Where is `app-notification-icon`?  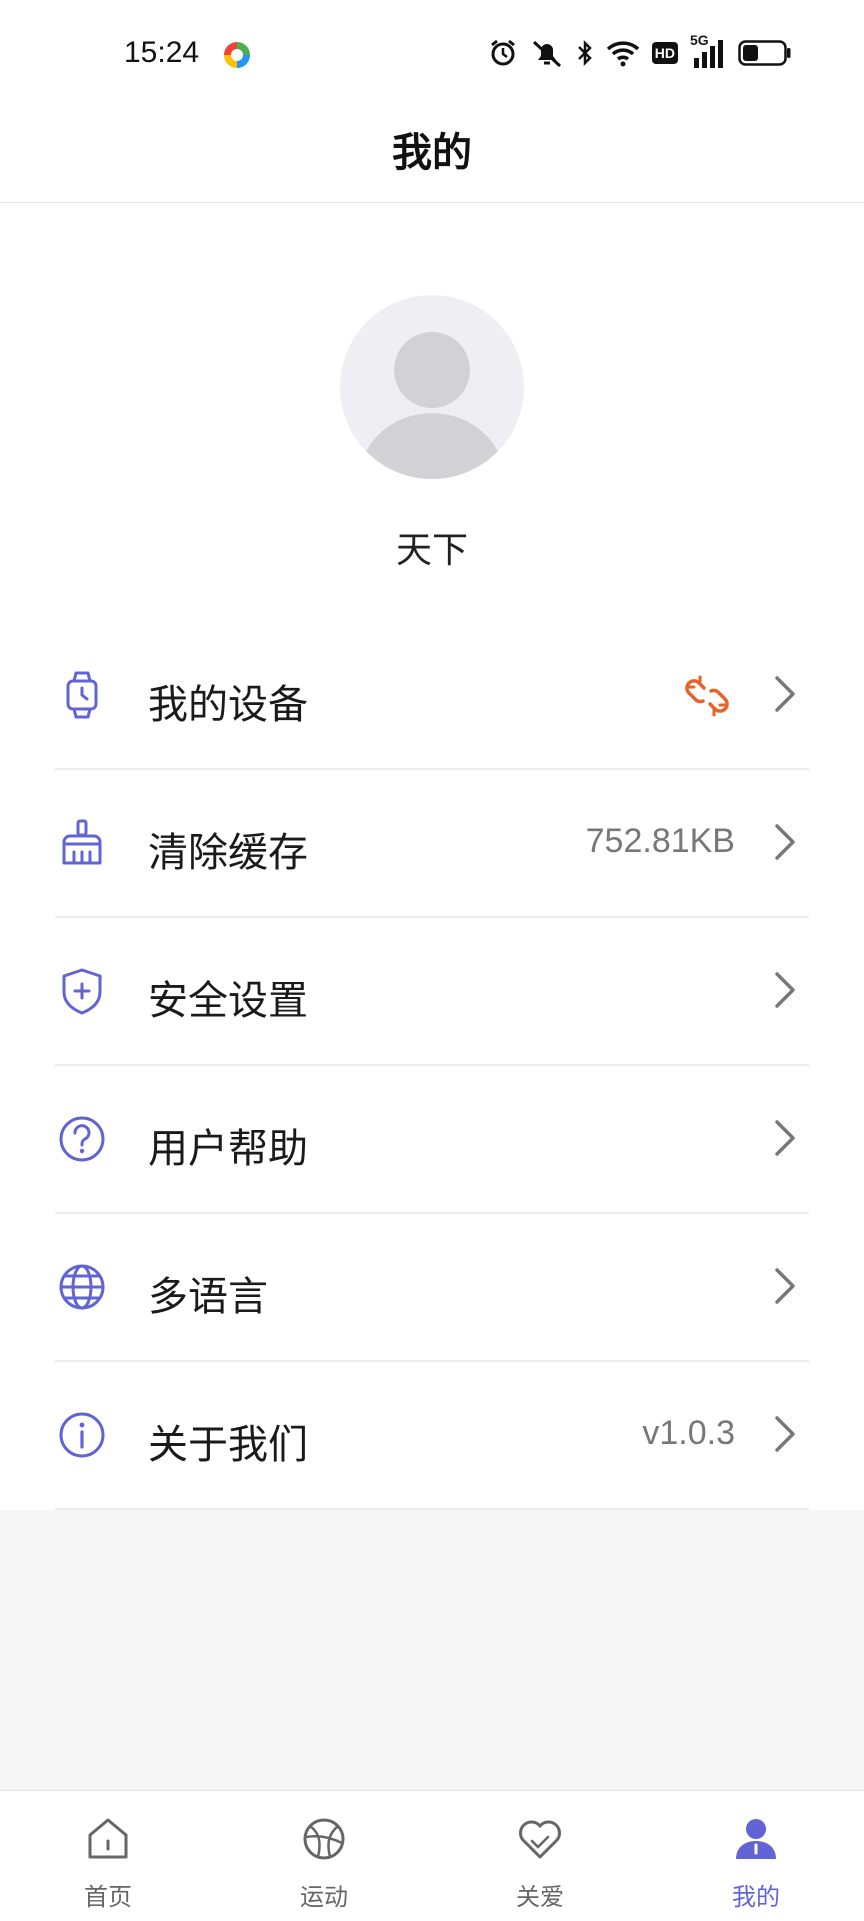 app-notification-icon is located at coordinates (237, 55).